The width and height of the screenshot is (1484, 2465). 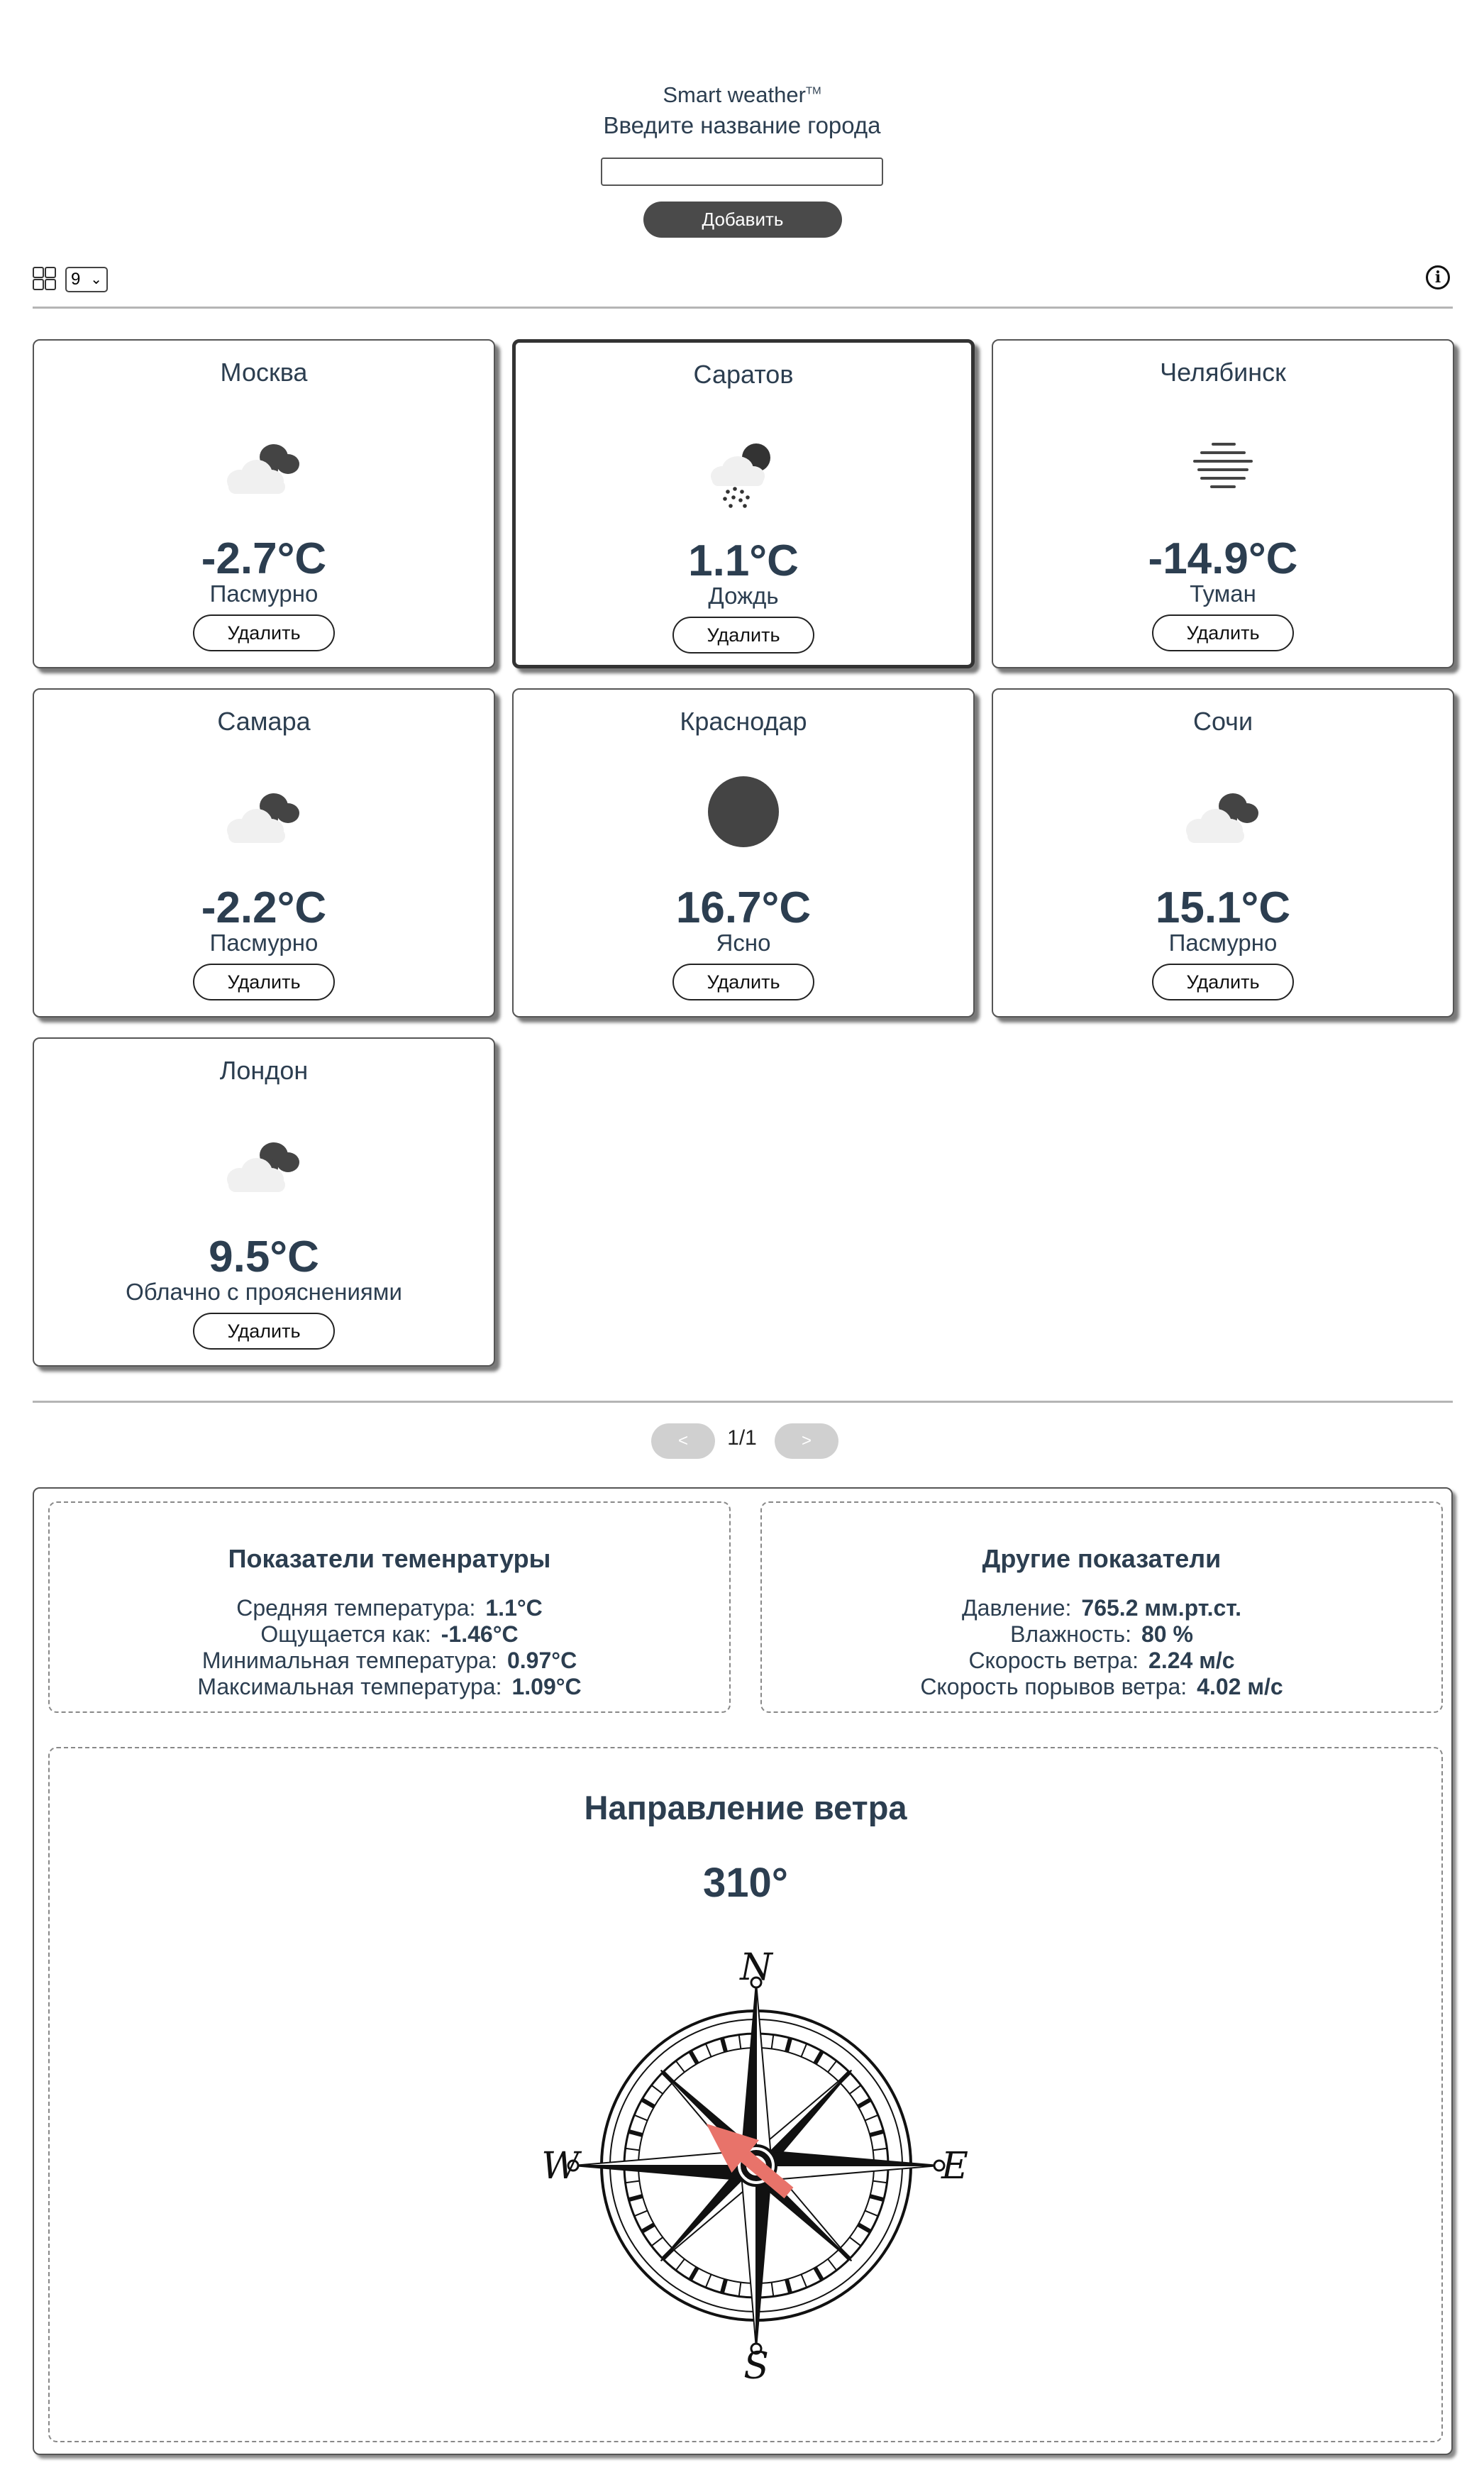 What do you see at coordinates (1223, 372) in the screenshot?
I see `city-name: Челябинск` at bounding box center [1223, 372].